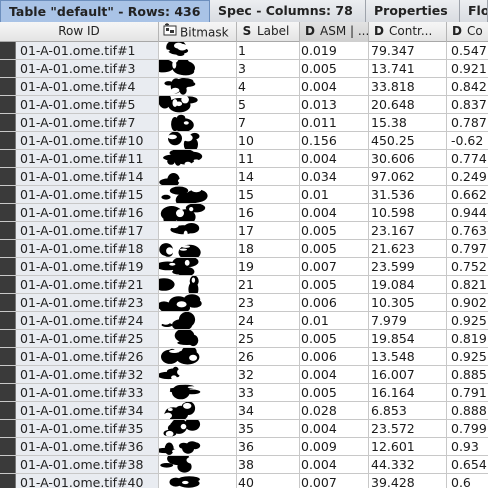  Describe the element at coordinates (268, 32) in the screenshot. I see `column-header-label-col: S Label` at that location.